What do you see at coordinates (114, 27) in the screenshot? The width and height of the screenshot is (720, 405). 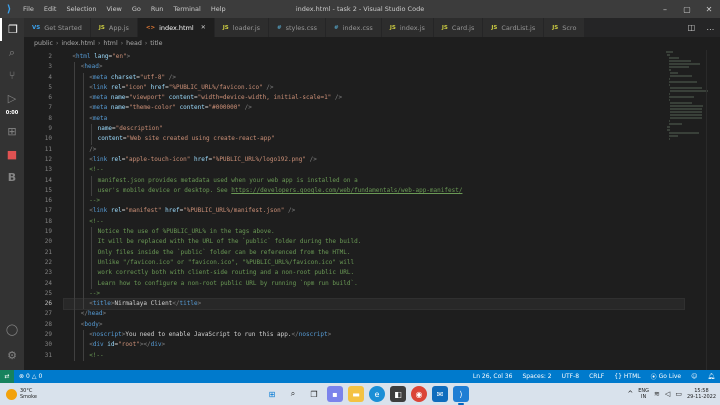 I see `tab-app-js: JS App.js` at bounding box center [114, 27].